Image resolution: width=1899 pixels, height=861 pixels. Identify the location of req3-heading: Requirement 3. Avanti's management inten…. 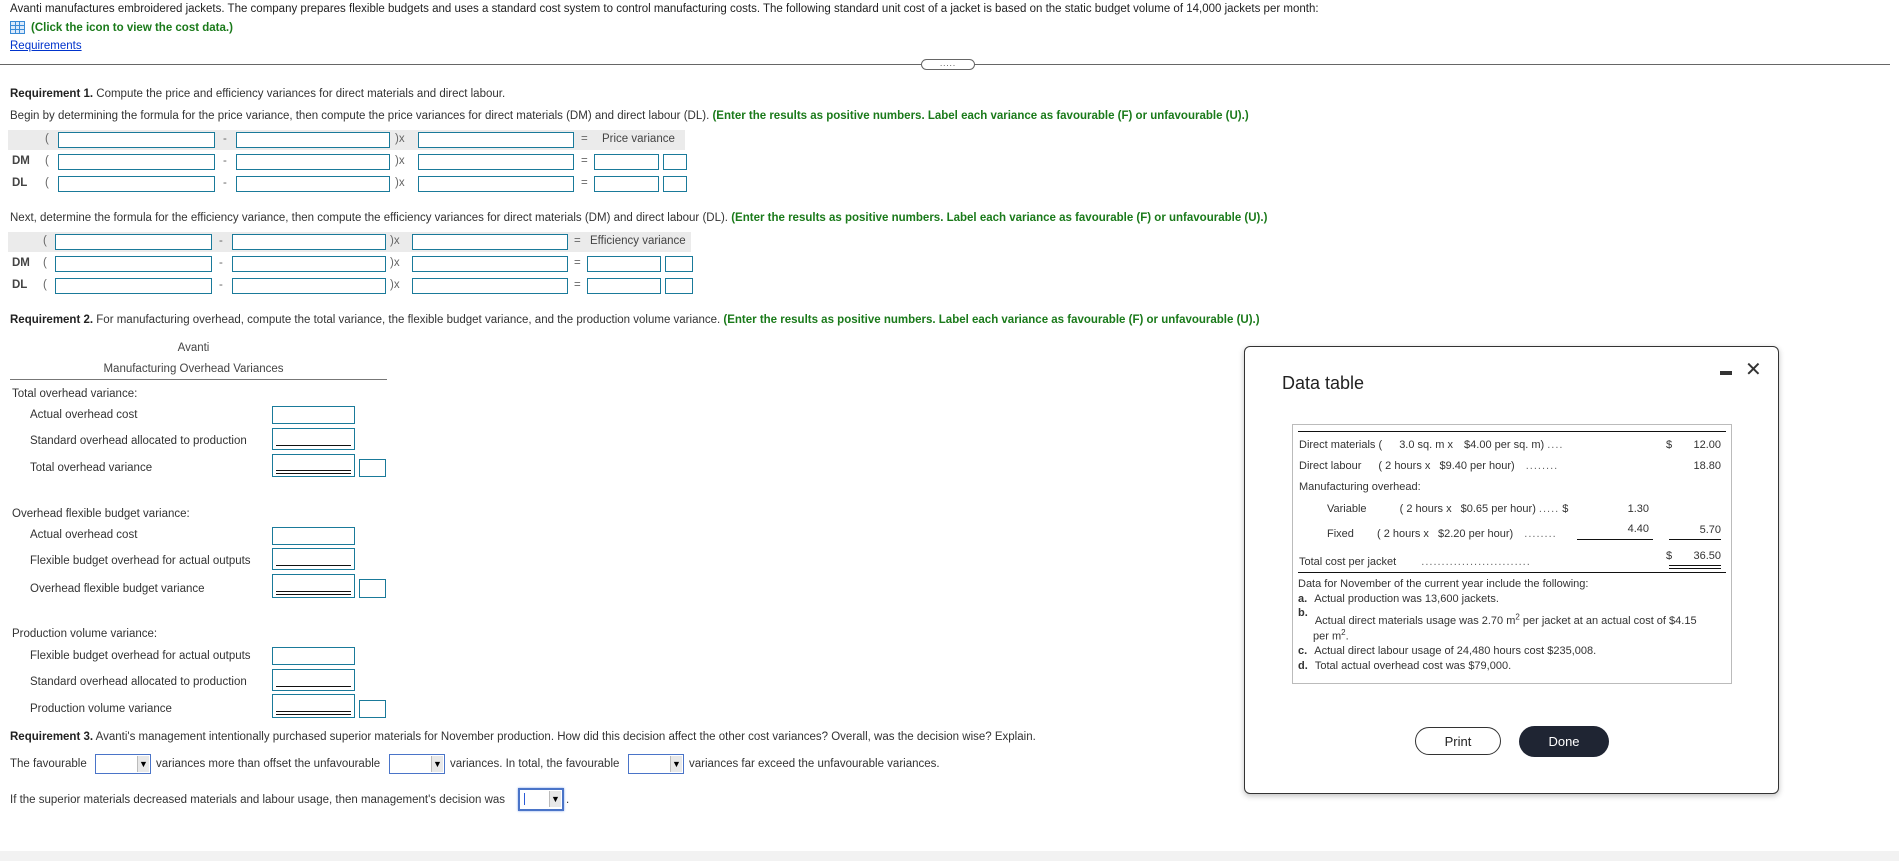
(523, 737).